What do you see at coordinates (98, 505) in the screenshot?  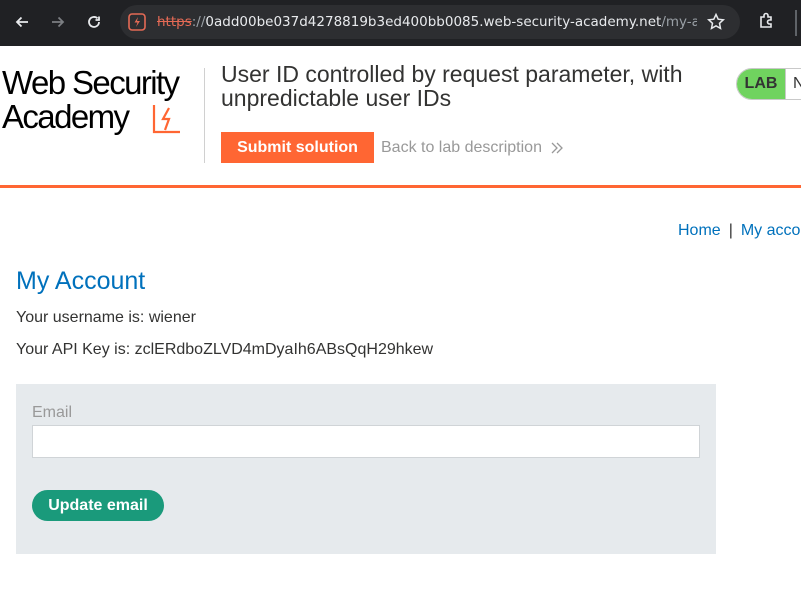 I see `update-email-button: Update email` at bounding box center [98, 505].